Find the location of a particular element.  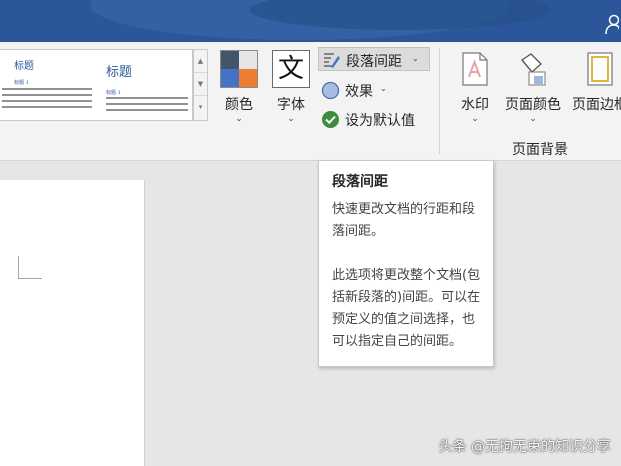

effects-label: 效果 is located at coordinates (359, 92).